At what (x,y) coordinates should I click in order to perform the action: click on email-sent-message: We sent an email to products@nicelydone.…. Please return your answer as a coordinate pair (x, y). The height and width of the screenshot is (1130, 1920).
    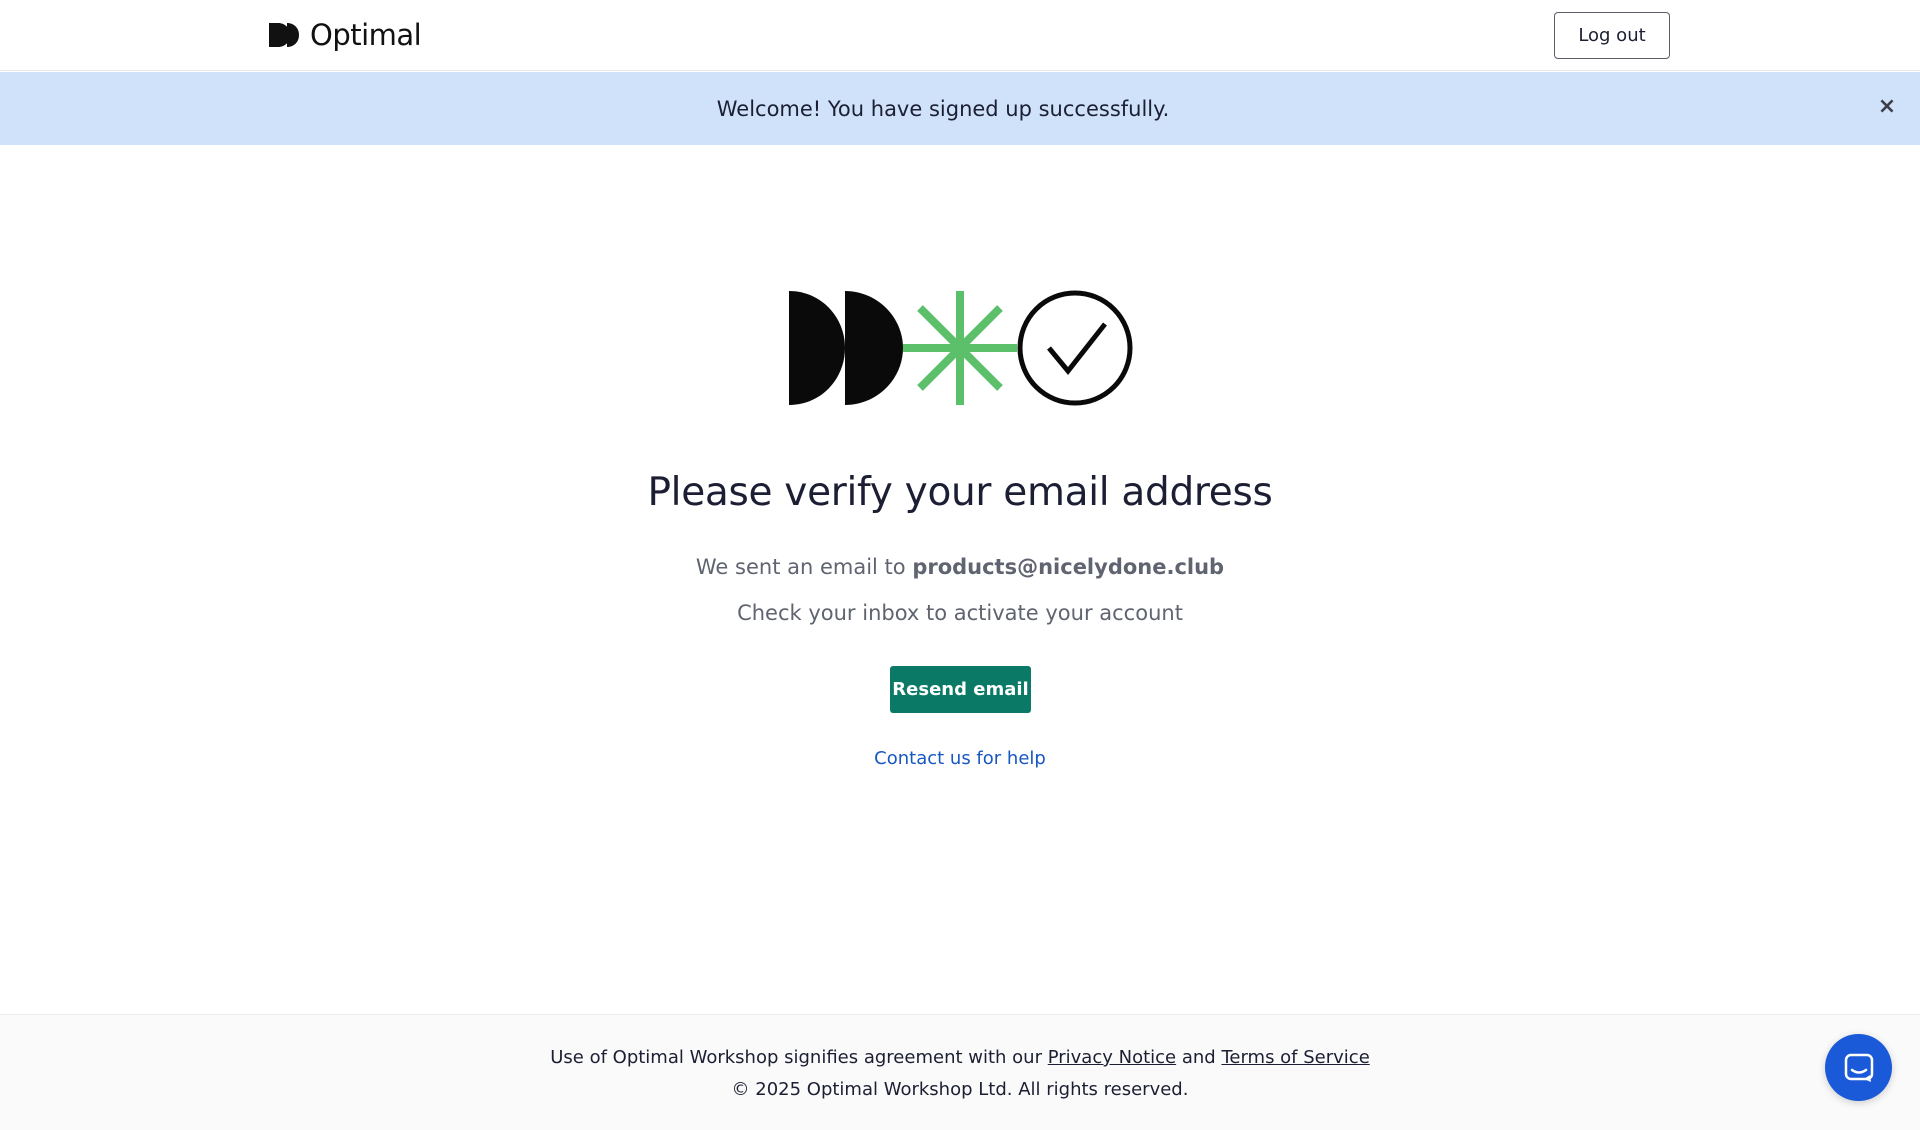
    Looking at the image, I should click on (960, 567).